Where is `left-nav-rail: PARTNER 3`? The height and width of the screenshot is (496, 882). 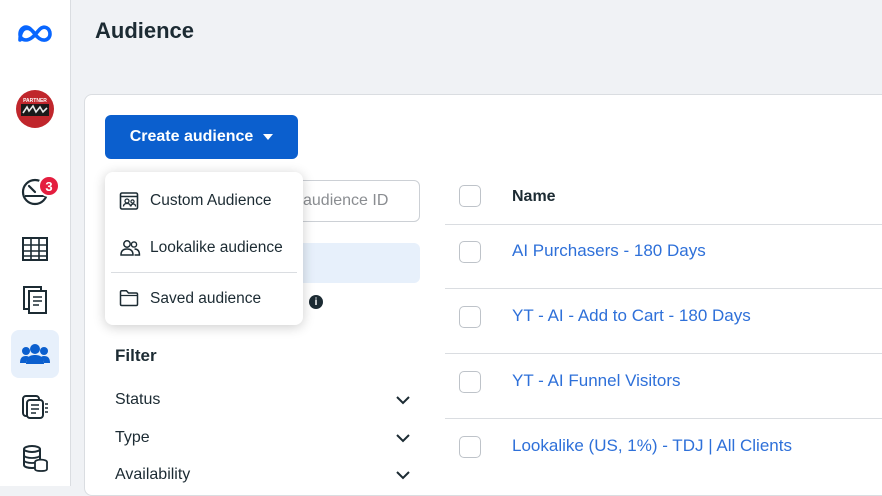 left-nav-rail: PARTNER 3 is located at coordinates (35, 243).